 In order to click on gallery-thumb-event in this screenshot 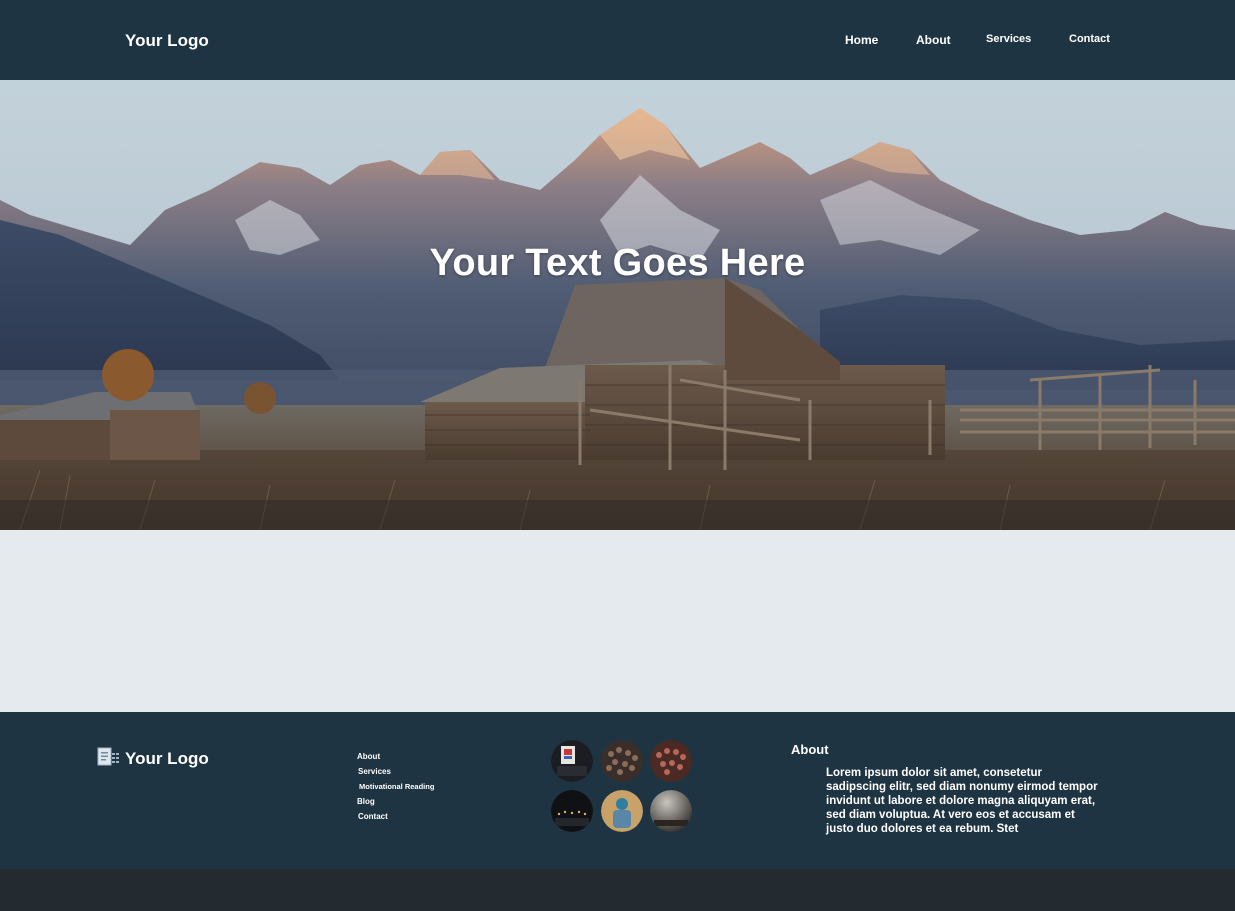, I will do `click(572, 761)`.